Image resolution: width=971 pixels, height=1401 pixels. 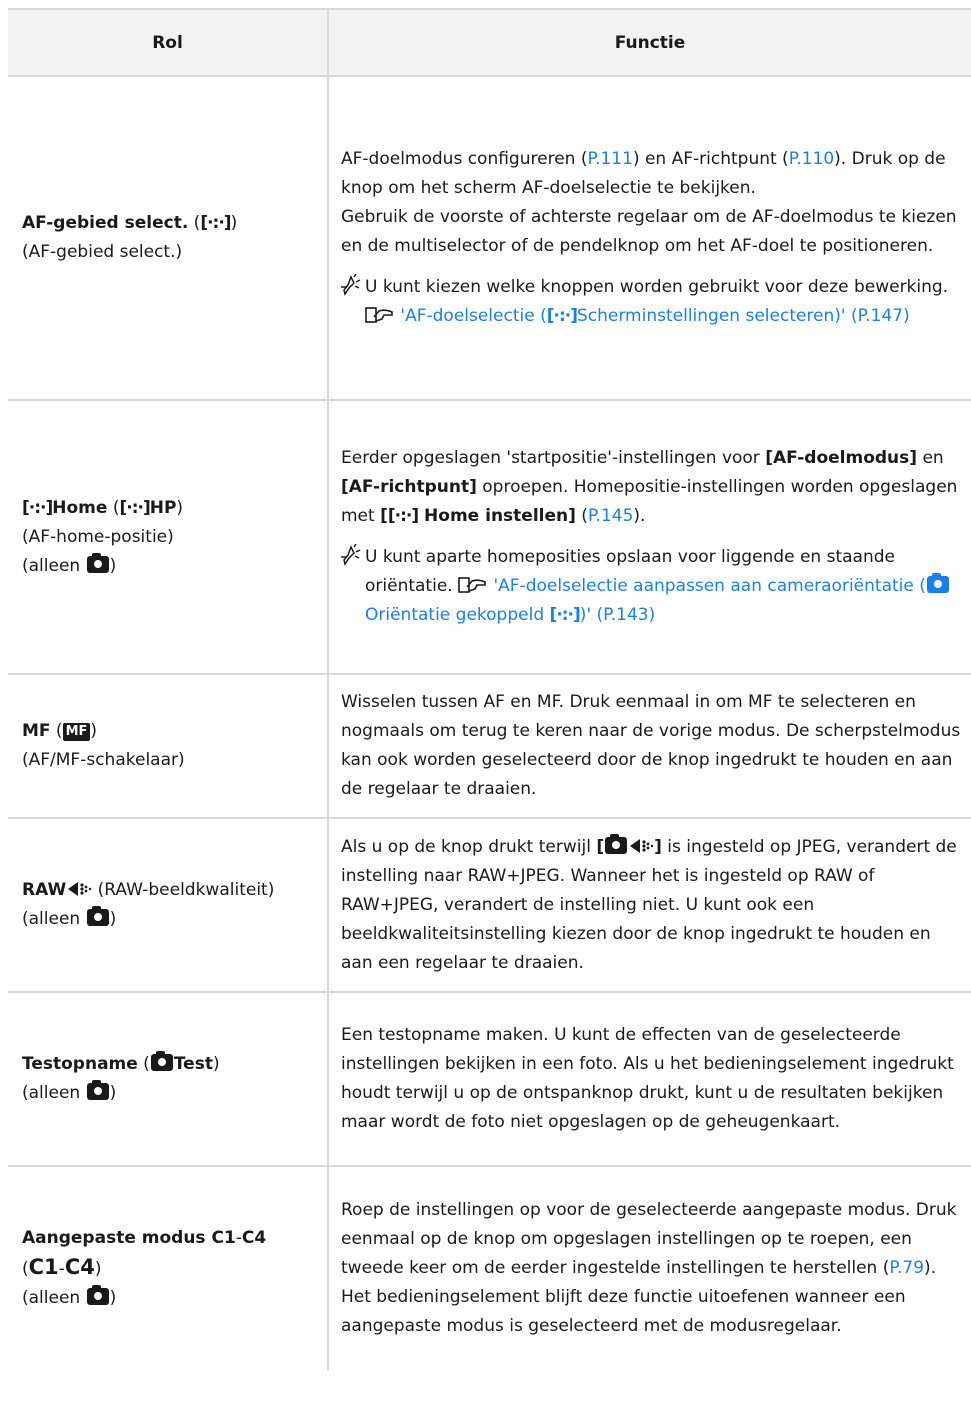 I want to click on rol-name: AF-gebied select., so click(x=105, y=223).